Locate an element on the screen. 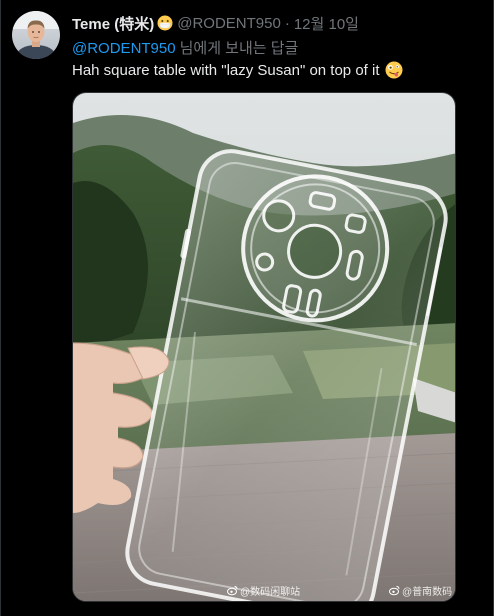 The width and height of the screenshot is (494, 616). avatar is located at coordinates (36, 35).